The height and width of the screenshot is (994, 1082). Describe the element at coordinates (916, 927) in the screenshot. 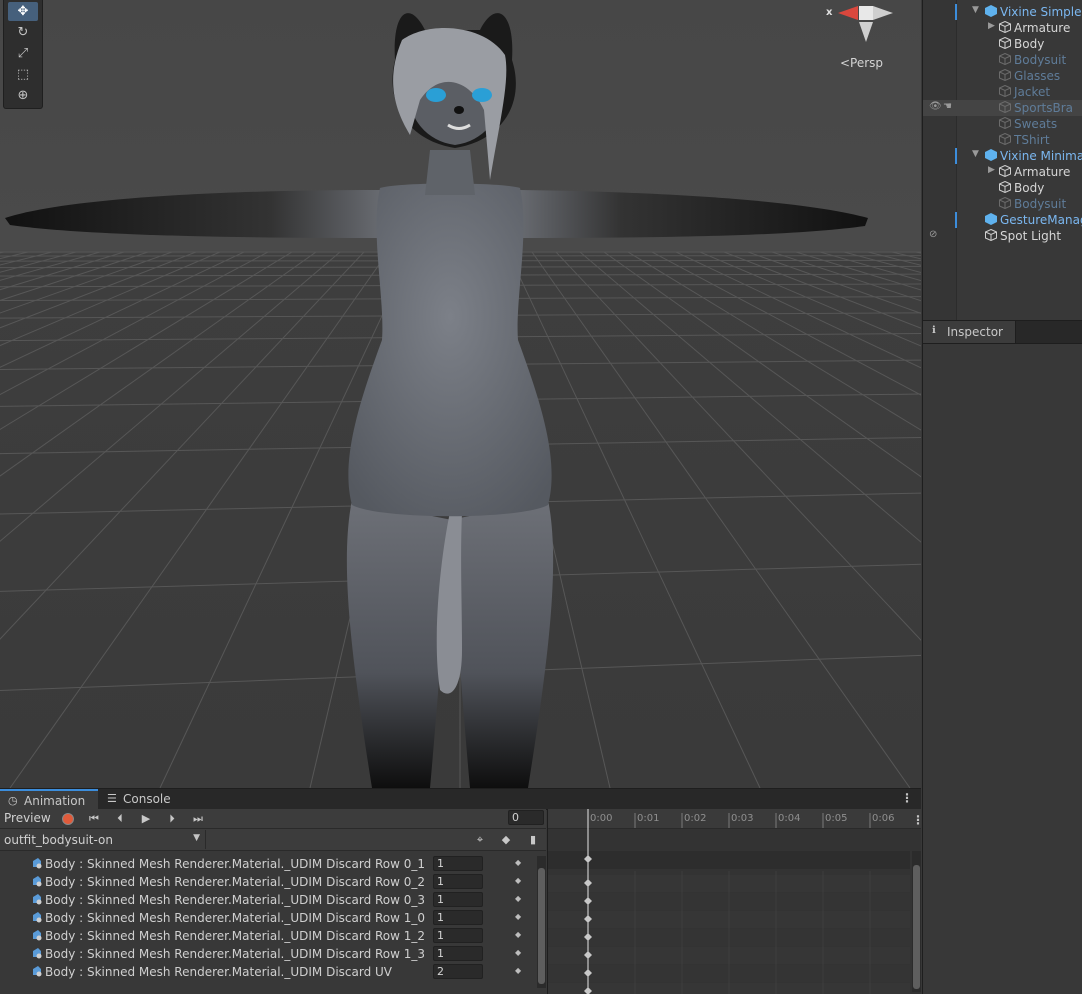

I see `dopesheet-scroll-thumb` at that location.